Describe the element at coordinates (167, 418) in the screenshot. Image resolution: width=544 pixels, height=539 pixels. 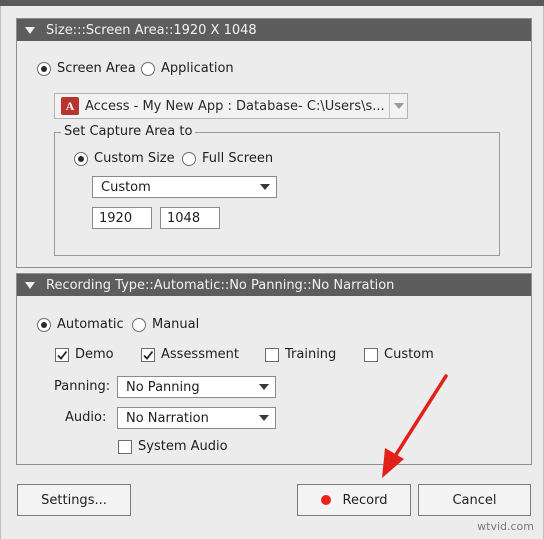
I see `audio-select-value: No Narration` at that location.